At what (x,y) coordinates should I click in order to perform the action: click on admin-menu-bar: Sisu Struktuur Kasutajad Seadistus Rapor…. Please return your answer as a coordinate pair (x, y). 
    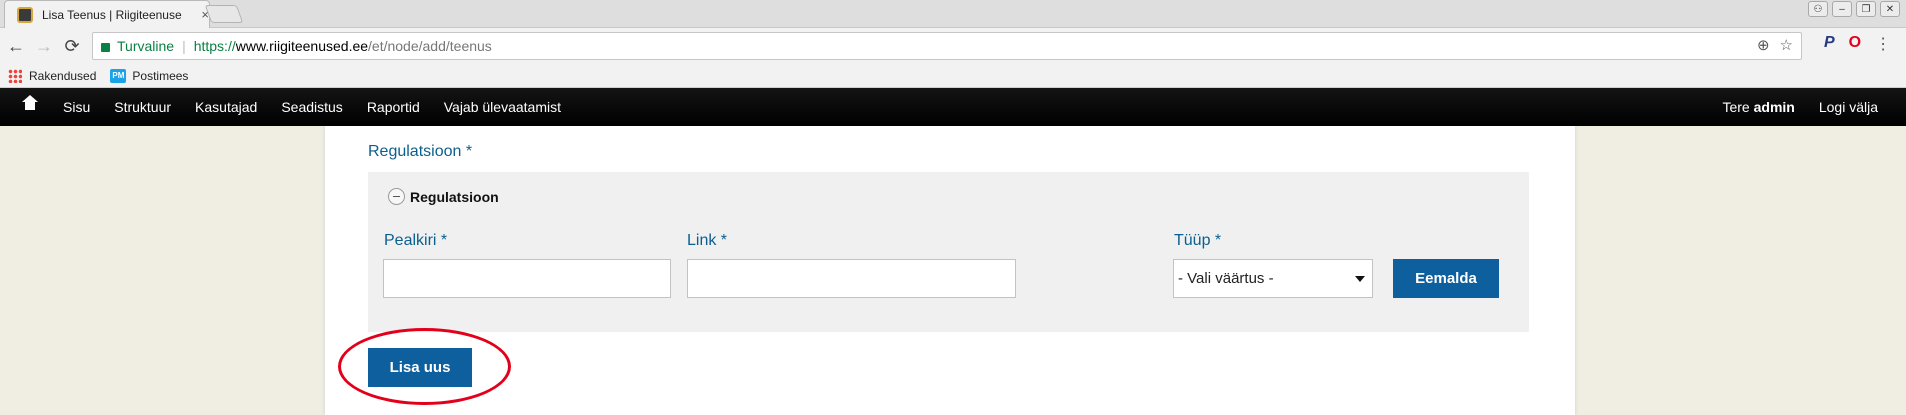
    Looking at the image, I should click on (953, 107).